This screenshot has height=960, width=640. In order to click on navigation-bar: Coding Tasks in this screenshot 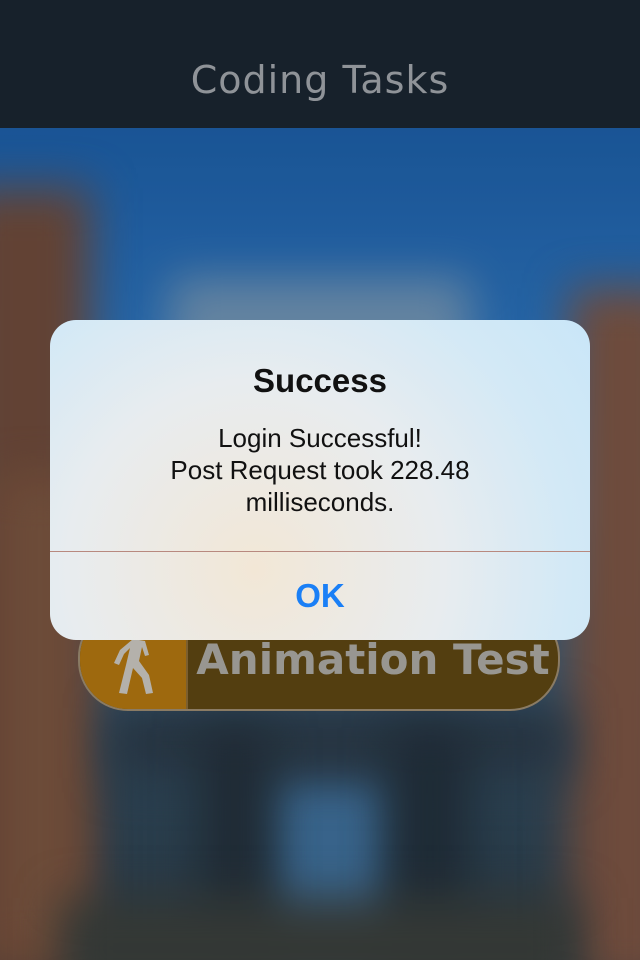, I will do `click(320, 64)`.